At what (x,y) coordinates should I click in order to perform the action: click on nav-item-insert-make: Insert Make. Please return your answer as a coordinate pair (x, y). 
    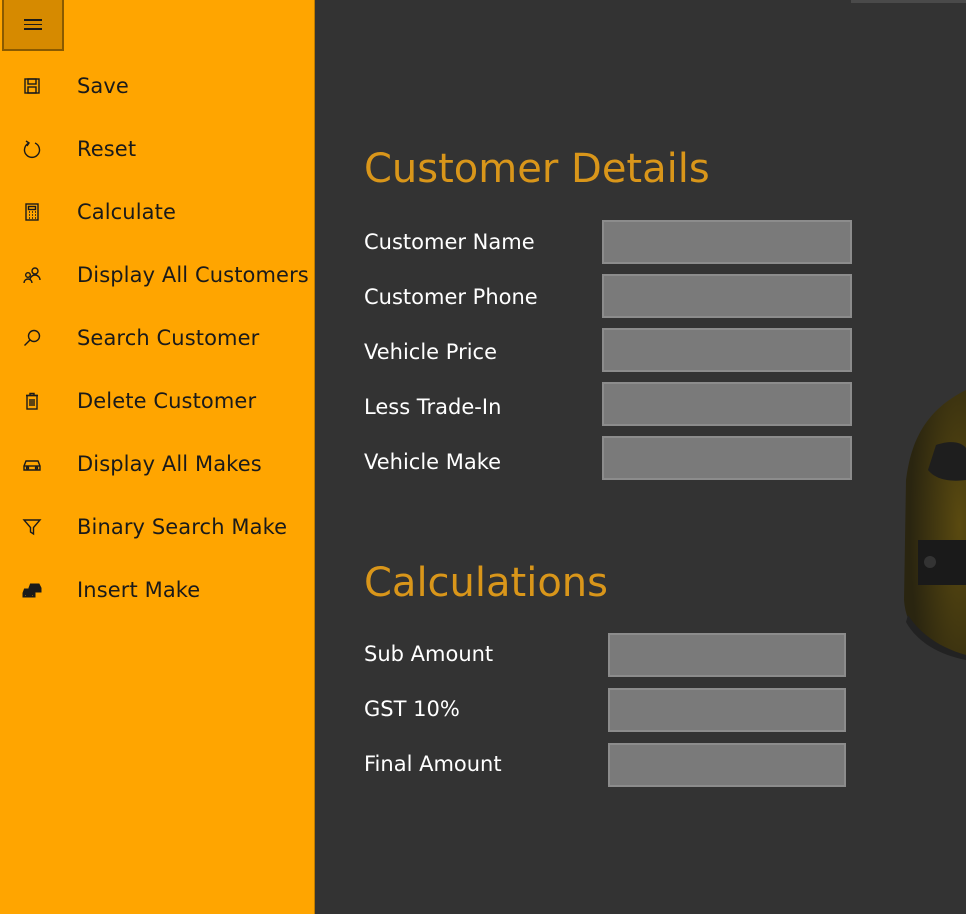
    Looking at the image, I should click on (157, 589).